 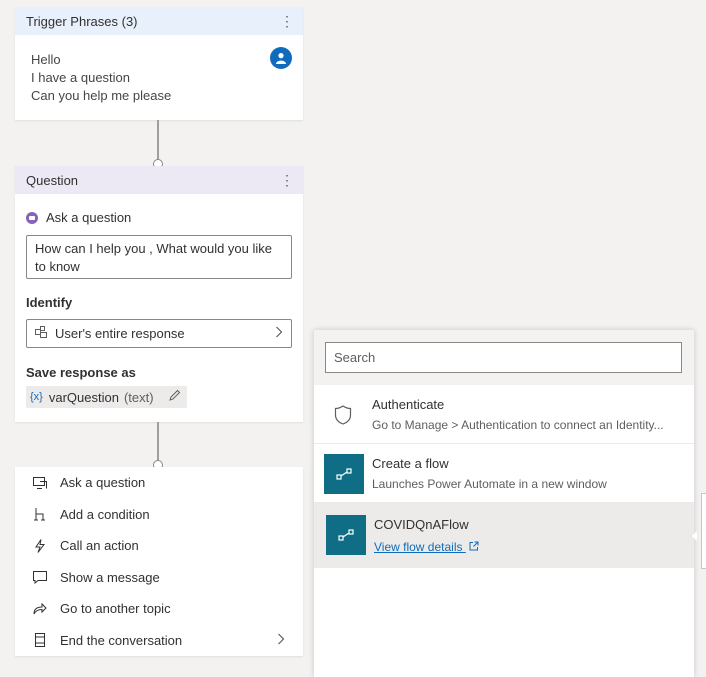 I want to click on menu-item-label: Call an action, so click(x=99, y=546).